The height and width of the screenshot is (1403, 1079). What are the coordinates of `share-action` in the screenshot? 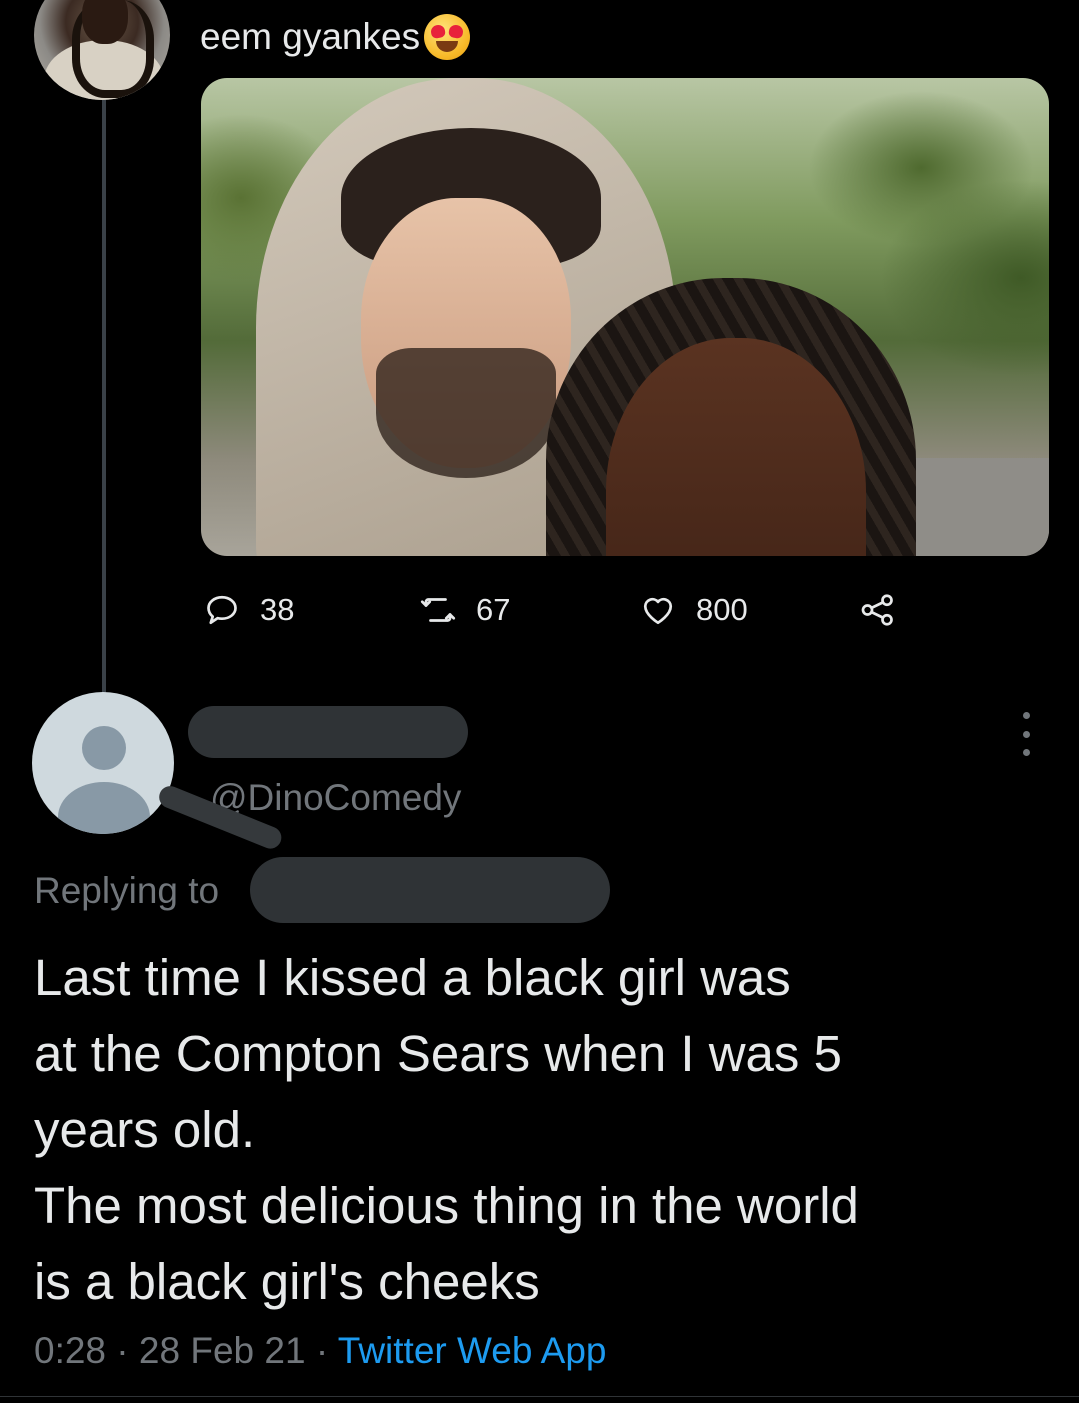 It's located at (878, 610).